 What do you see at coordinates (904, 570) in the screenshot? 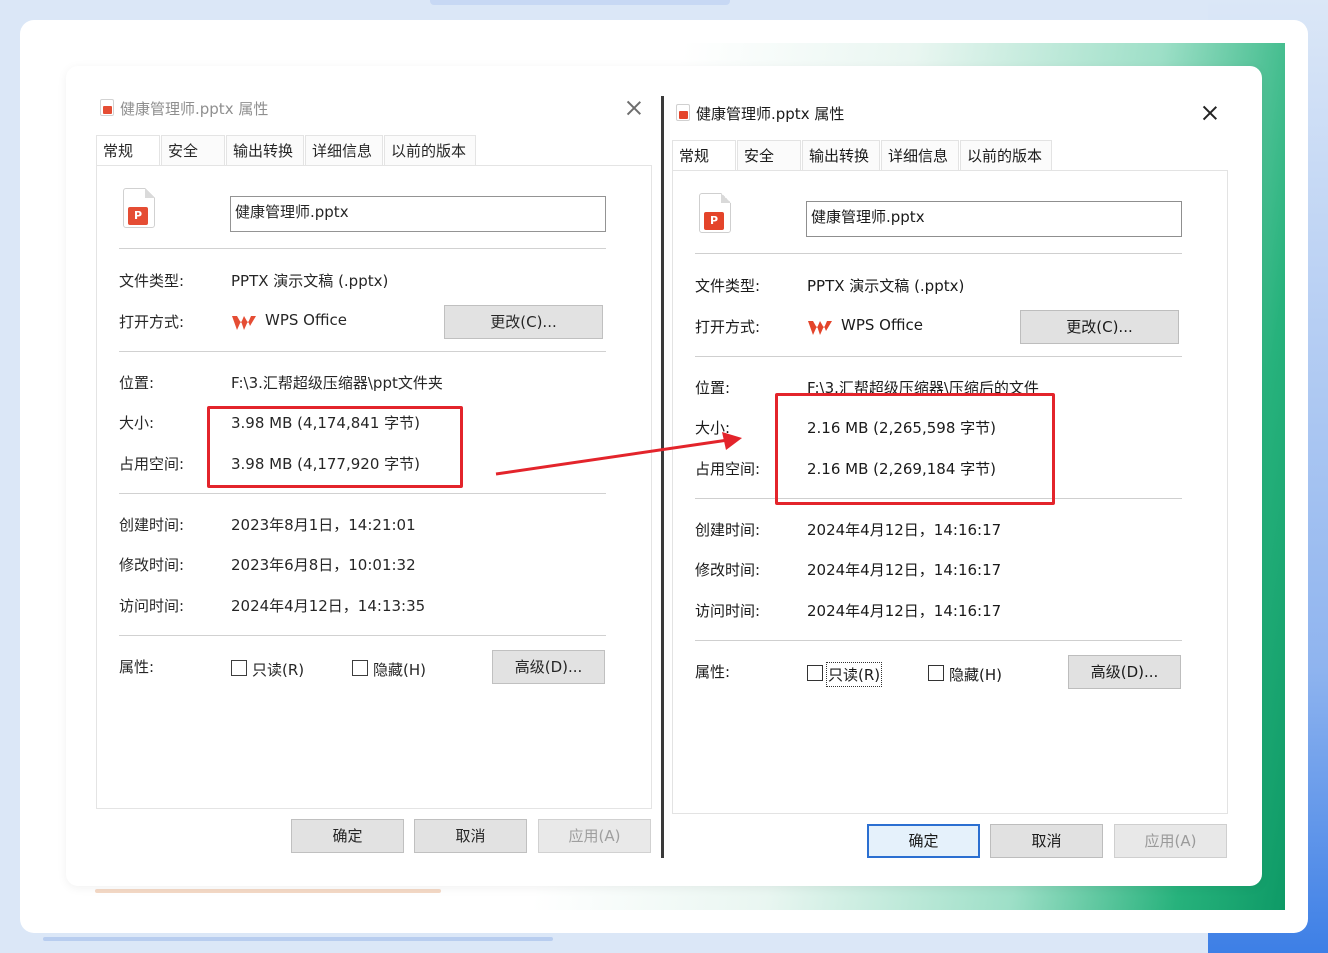
I see `modified-value: 2024年4月12日，14:16:17` at bounding box center [904, 570].